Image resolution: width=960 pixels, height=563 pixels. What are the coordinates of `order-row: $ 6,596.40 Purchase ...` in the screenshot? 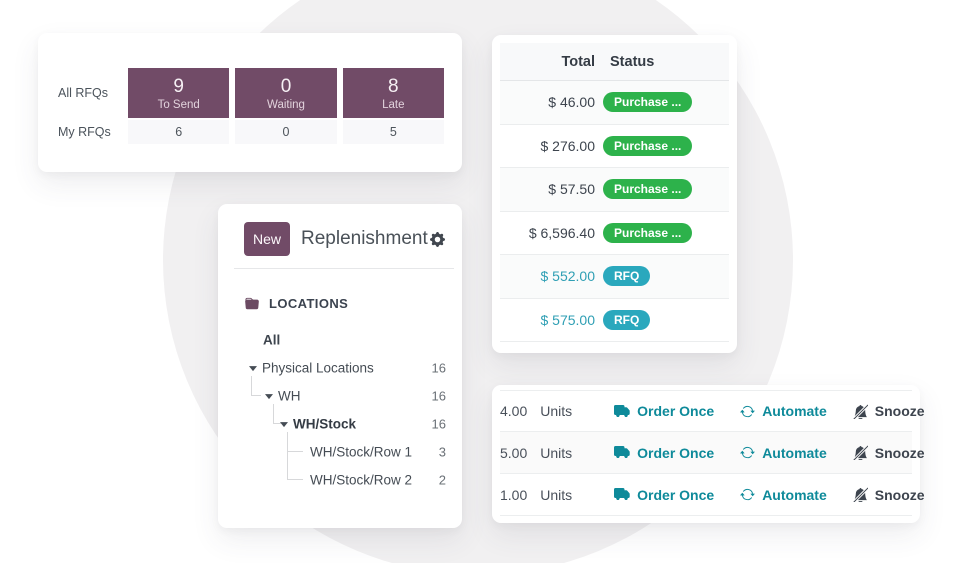 It's located at (614, 233).